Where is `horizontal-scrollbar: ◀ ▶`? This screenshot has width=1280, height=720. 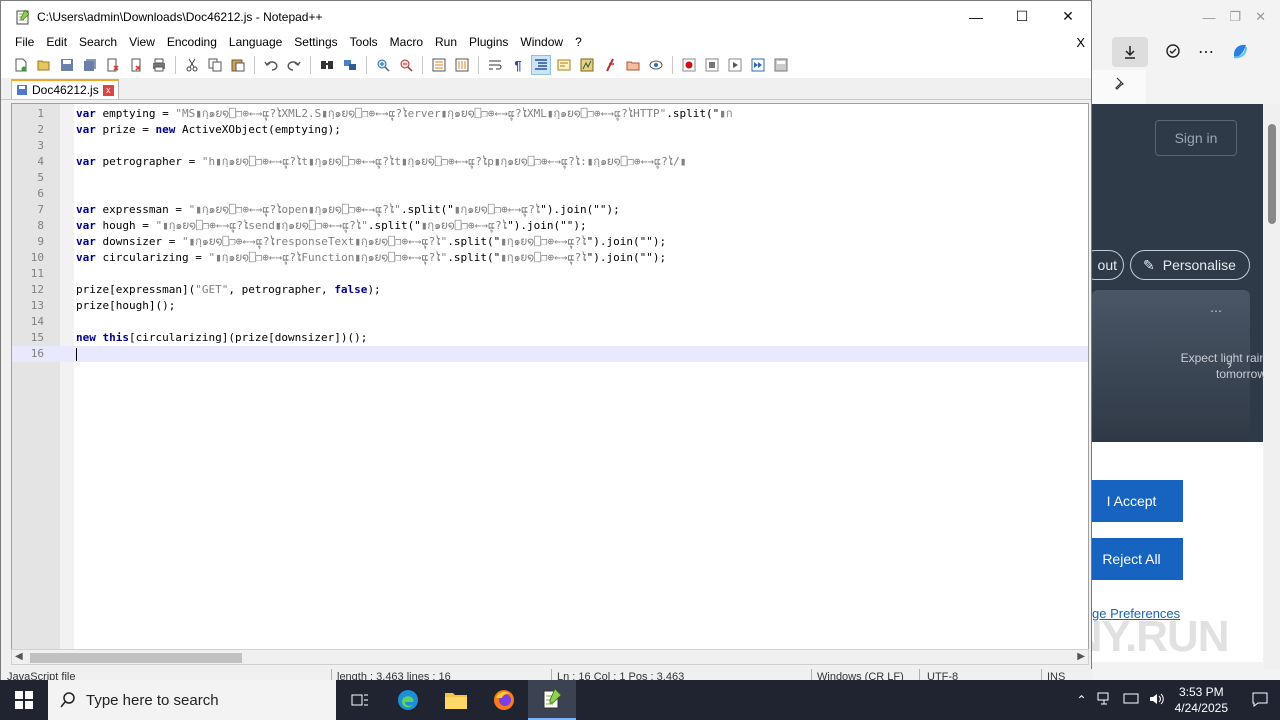
horizontal-scrollbar: ◀ ▶ is located at coordinates (550, 657).